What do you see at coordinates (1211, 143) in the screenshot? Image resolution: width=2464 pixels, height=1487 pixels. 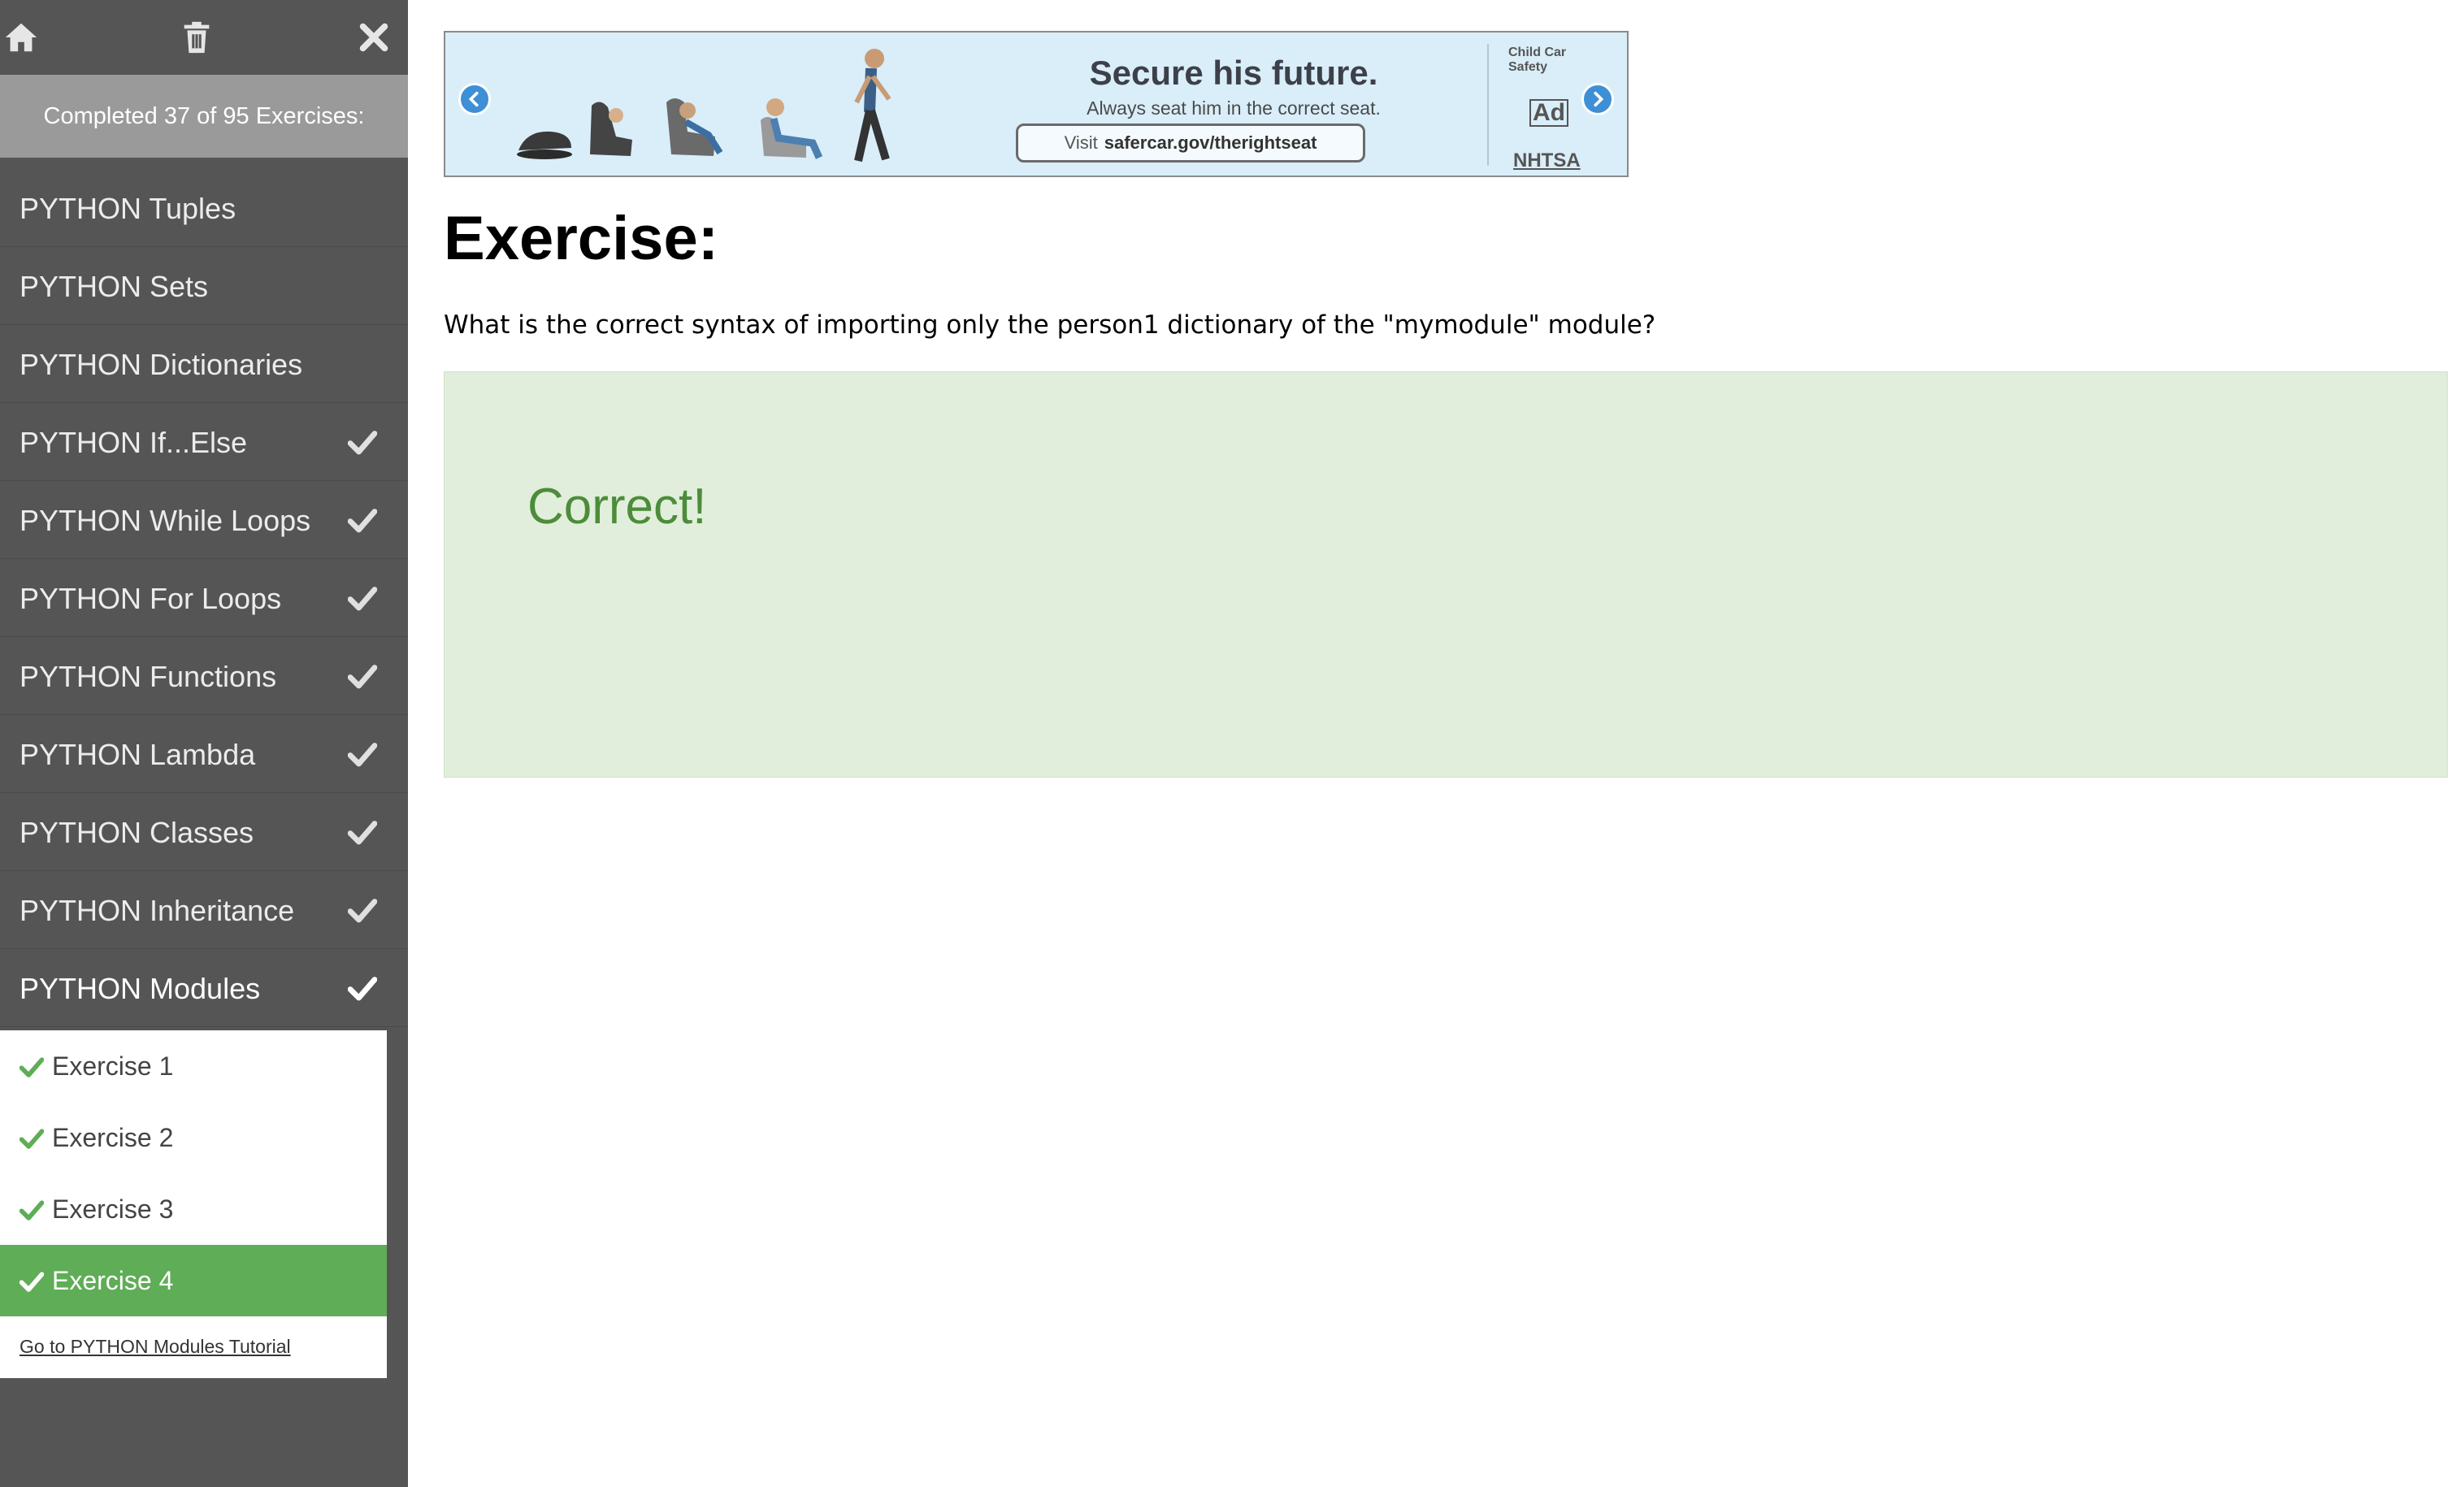 I see `ad-cta-url: safercar.gov/therightseat` at bounding box center [1211, 143].